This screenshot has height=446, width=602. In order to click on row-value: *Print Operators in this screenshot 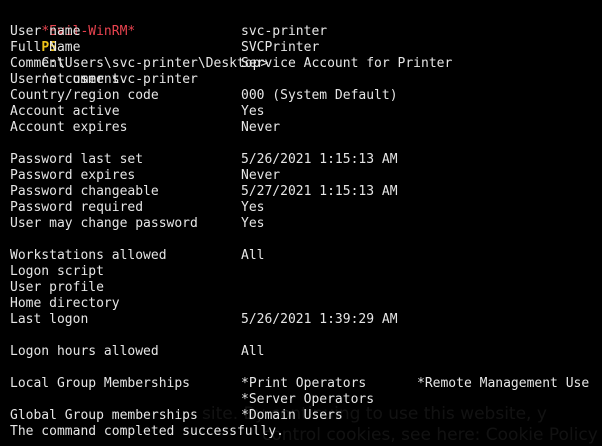, I will do `click(304, 383)`.